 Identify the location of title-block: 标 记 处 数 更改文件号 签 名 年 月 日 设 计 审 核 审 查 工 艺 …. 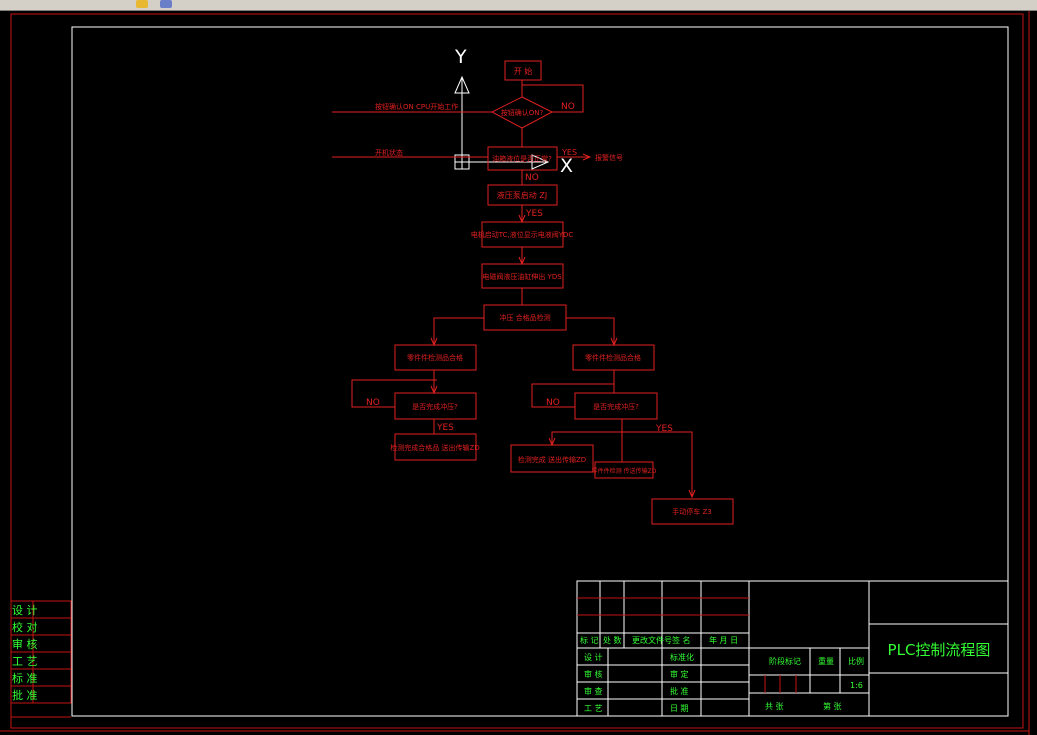
(792, 648).